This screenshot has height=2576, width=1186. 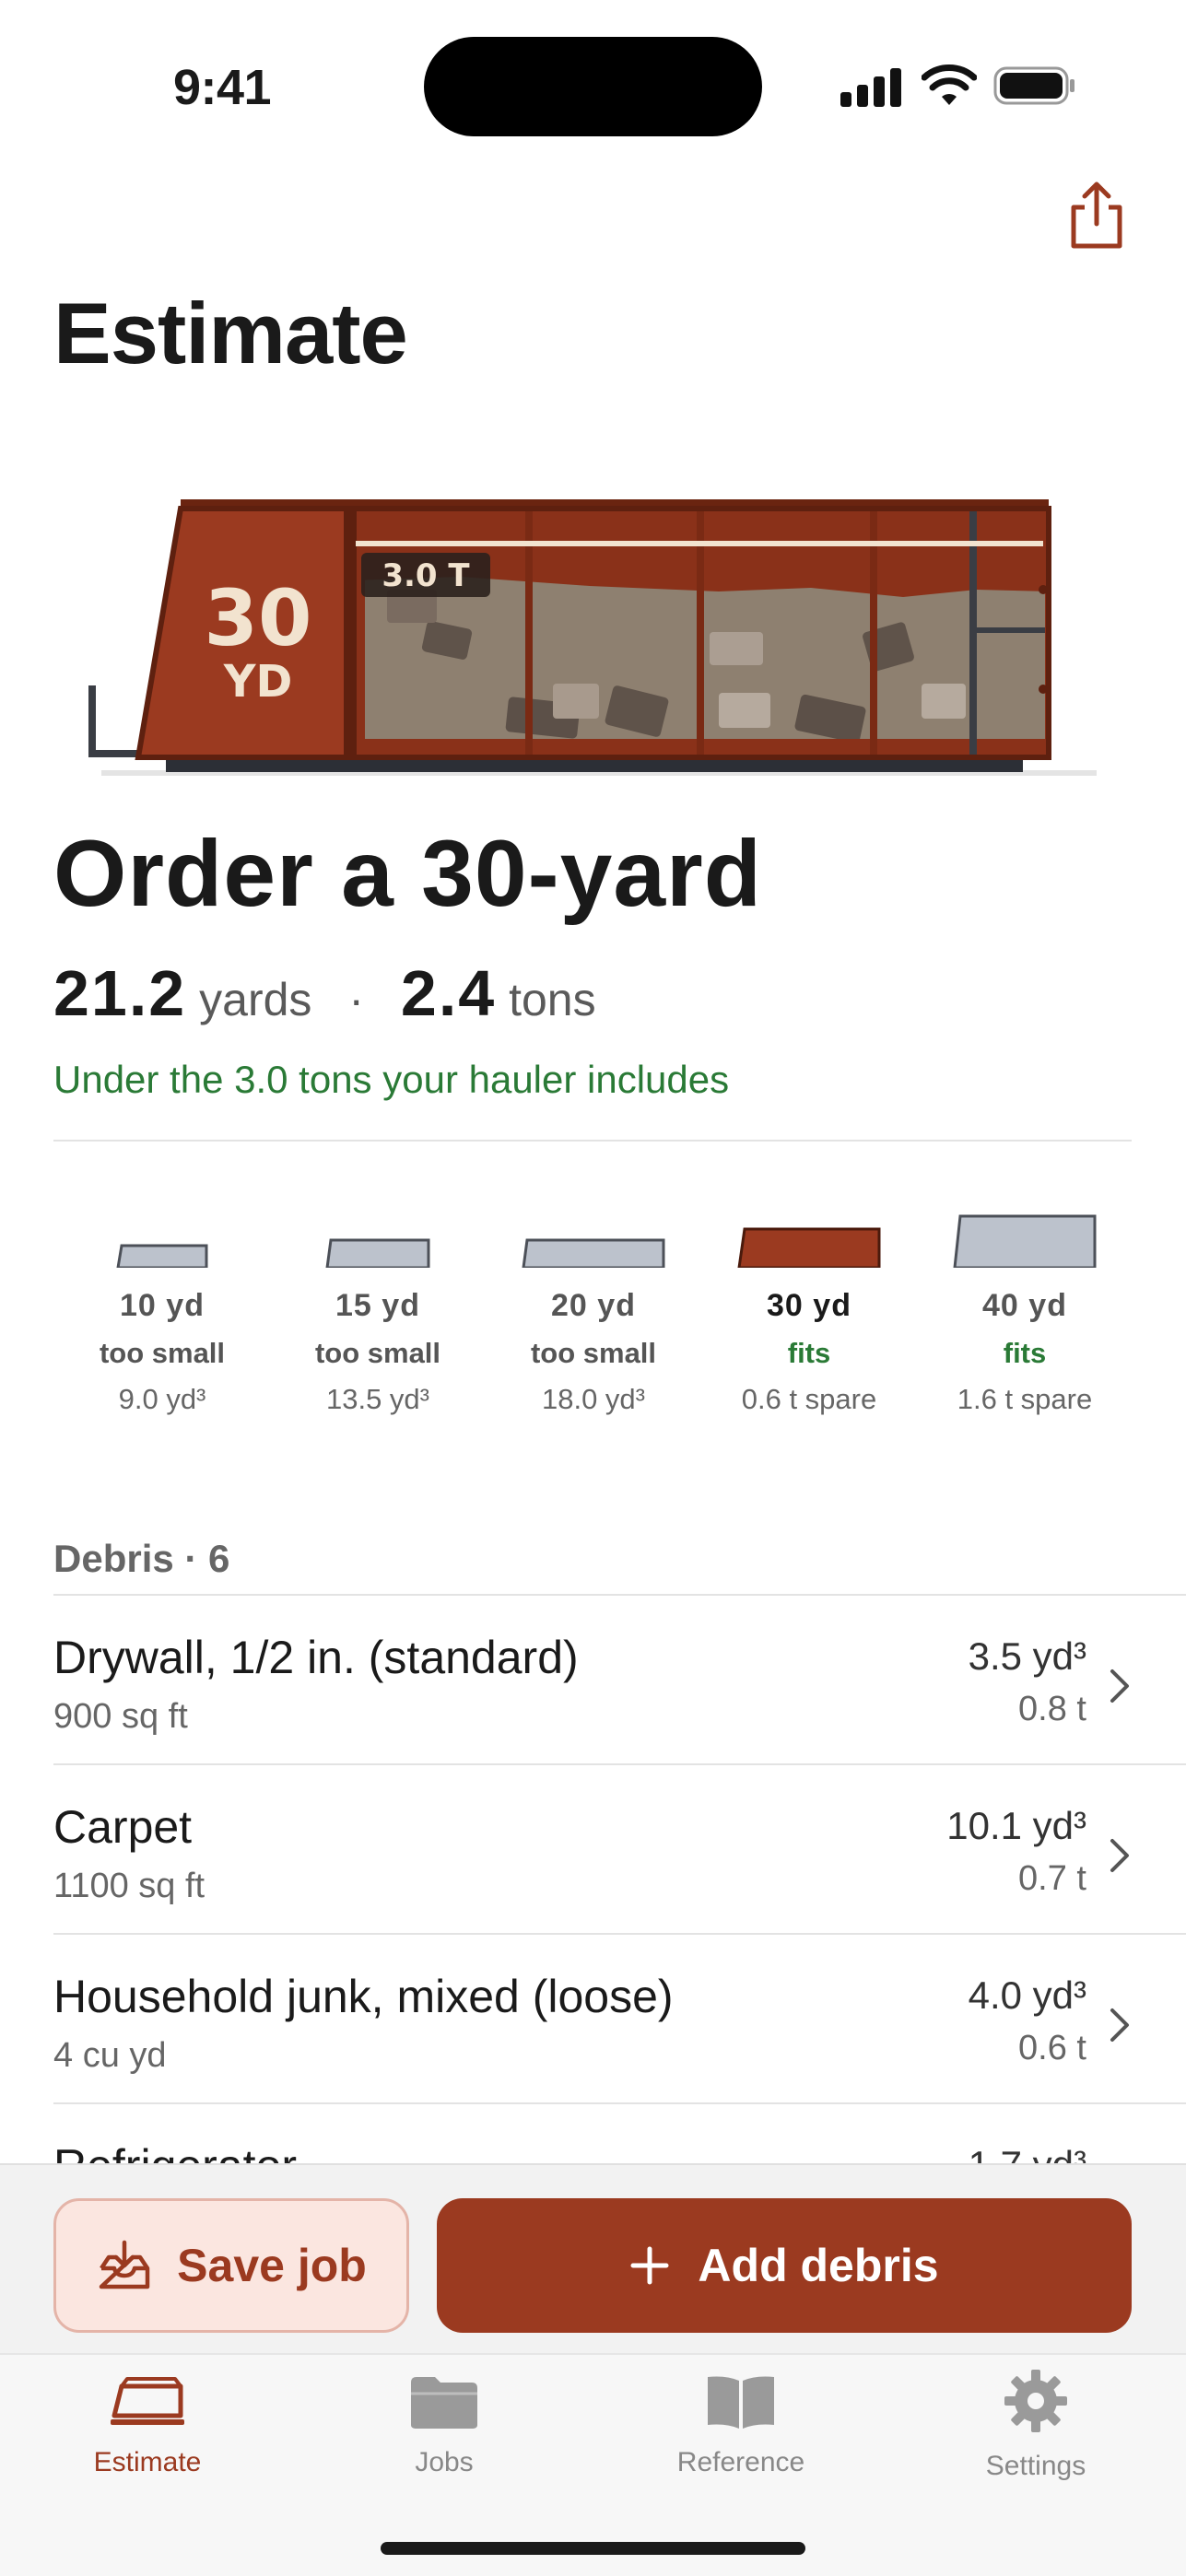 What do you see at coordinates (1024, 1305) in the screenshot?
I see `size-name: 40 yd` at bounding box center [1024, 1305].